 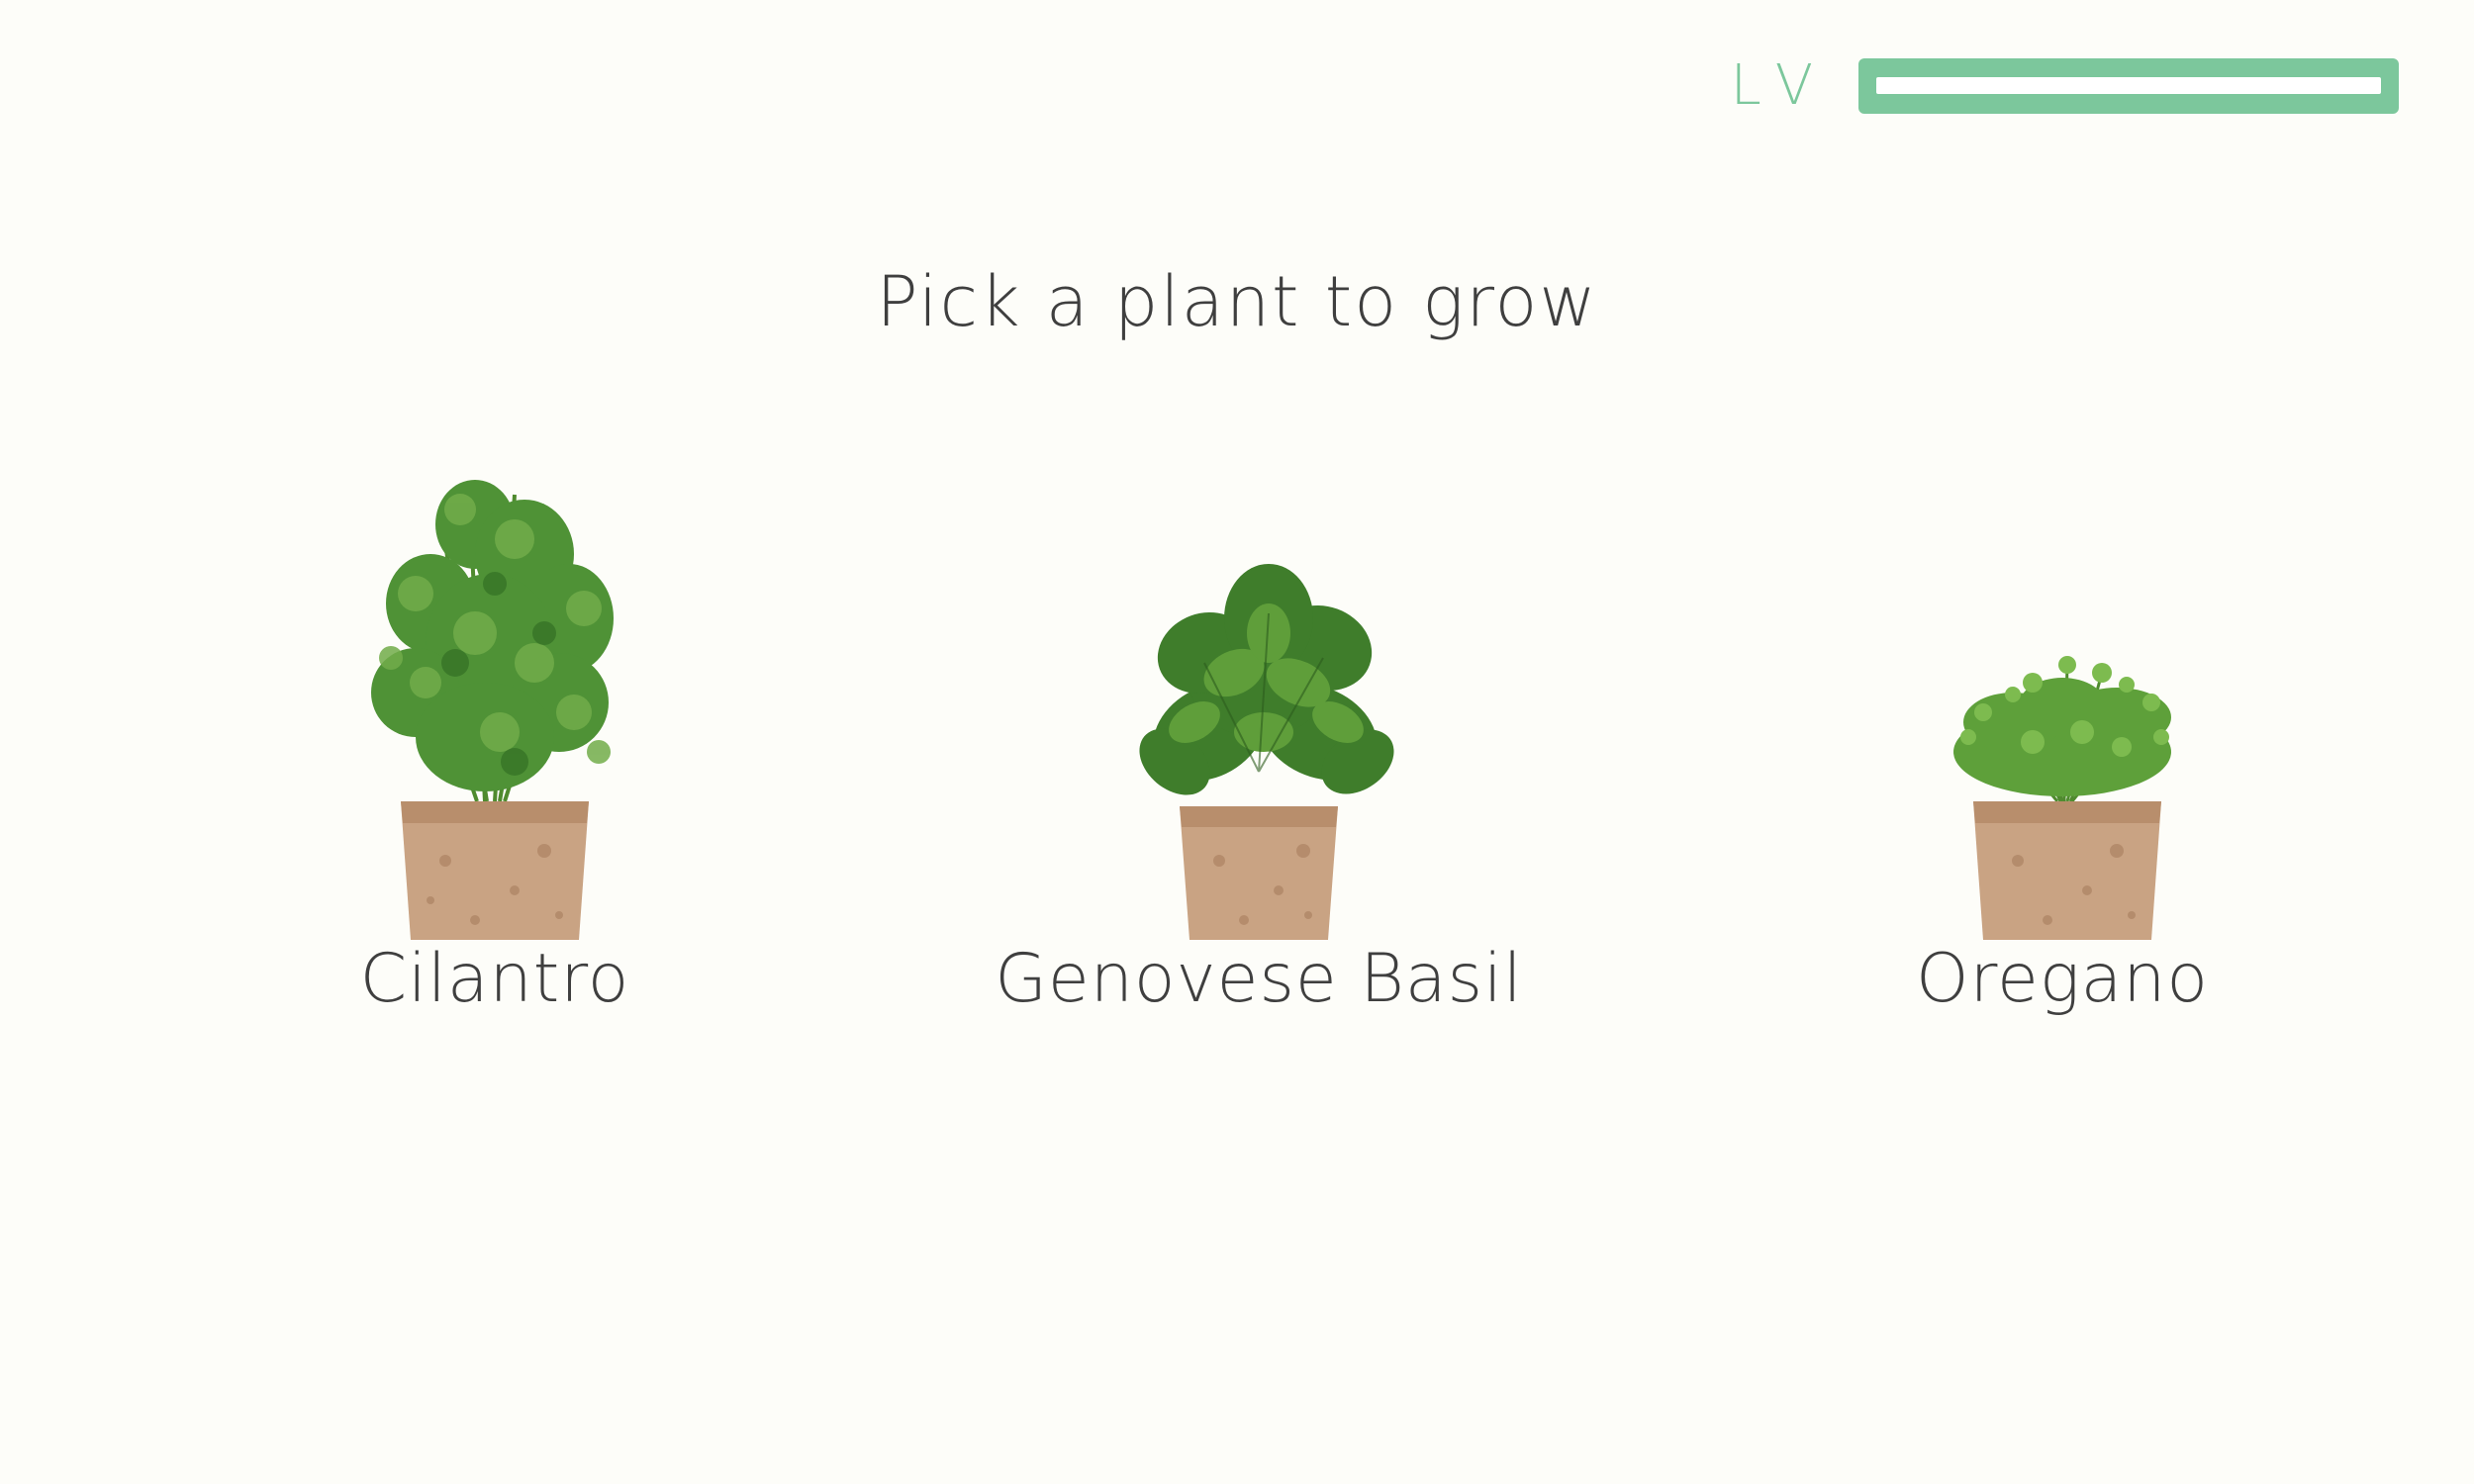 What do you see at coordinates (1267, 752) in the screenshot?
I see `basil-in-pot-icon` at bounding box center [1267, 752].